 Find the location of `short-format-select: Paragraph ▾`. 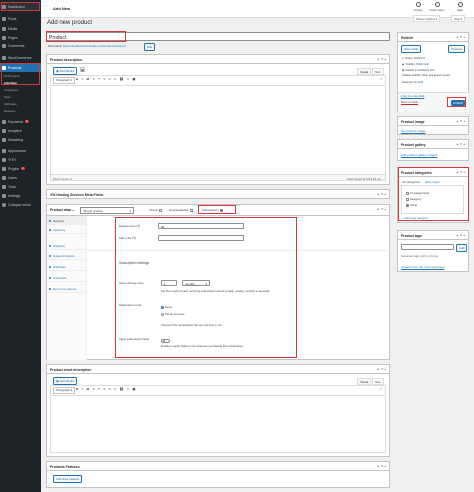

short-format-select: Paragraph ▾ is located at coordinates (64, 390).